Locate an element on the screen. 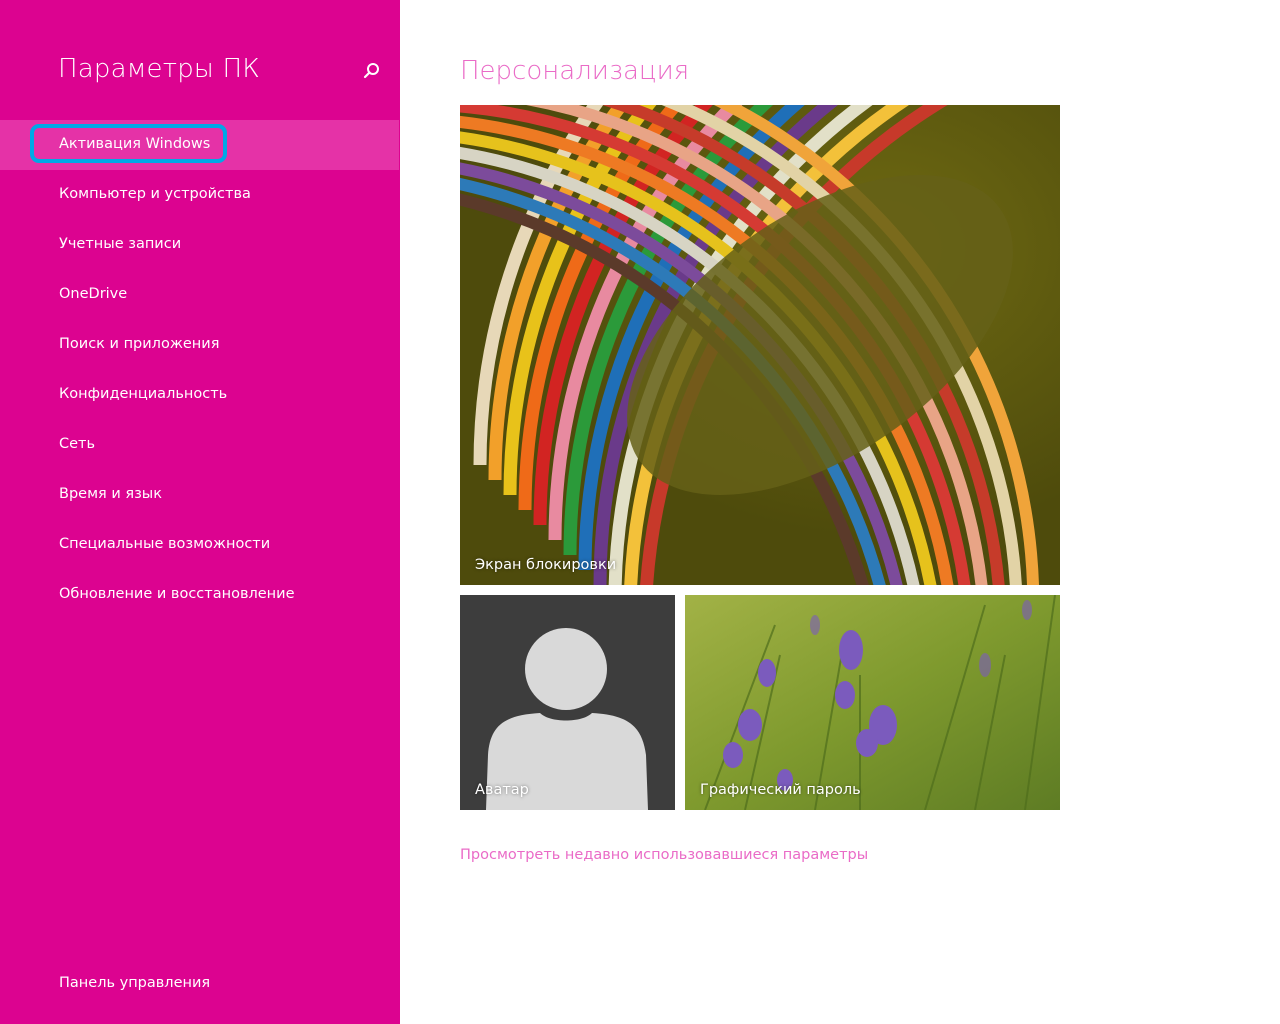 This screenshot has height=1024, width=1280. sidebar-item-pc-and-devices: Компьютер и устройства is located at coordinates (200, 195).